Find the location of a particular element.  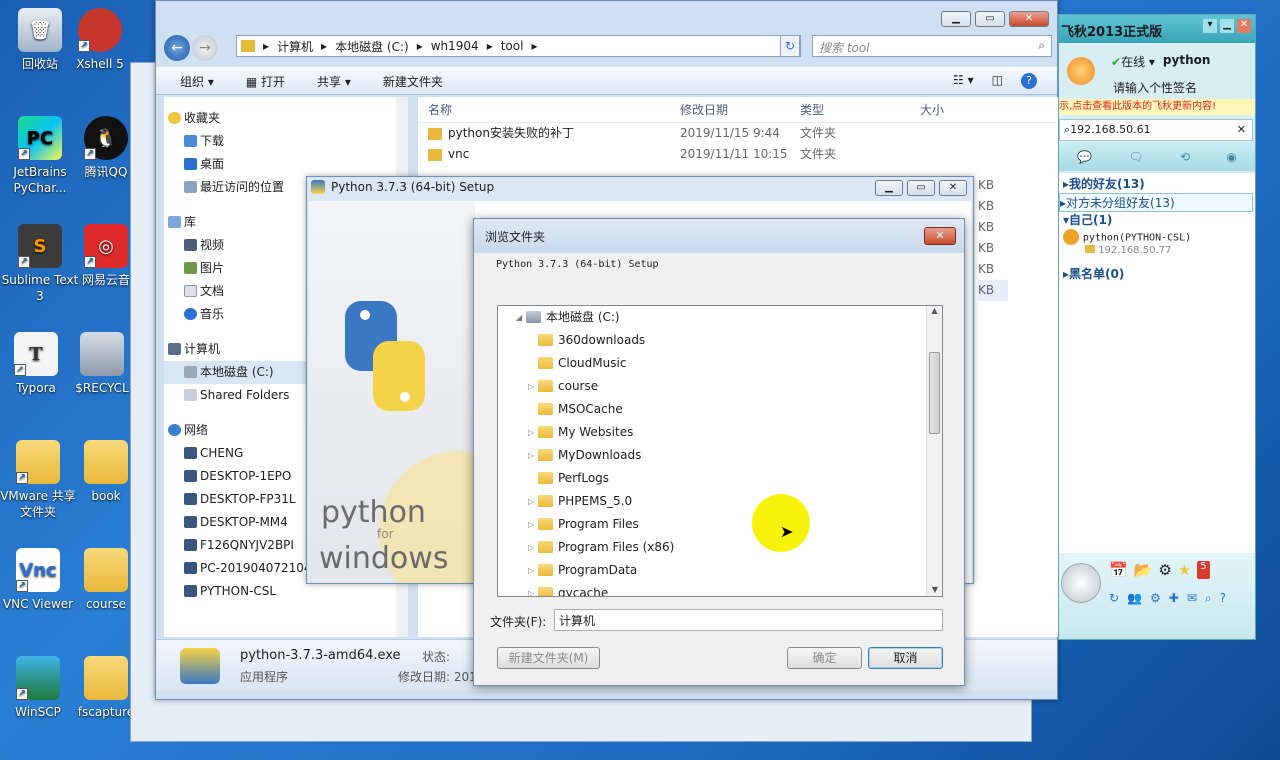

signature-input: 请输入个性签名 is located at coordinates (1155, 87).